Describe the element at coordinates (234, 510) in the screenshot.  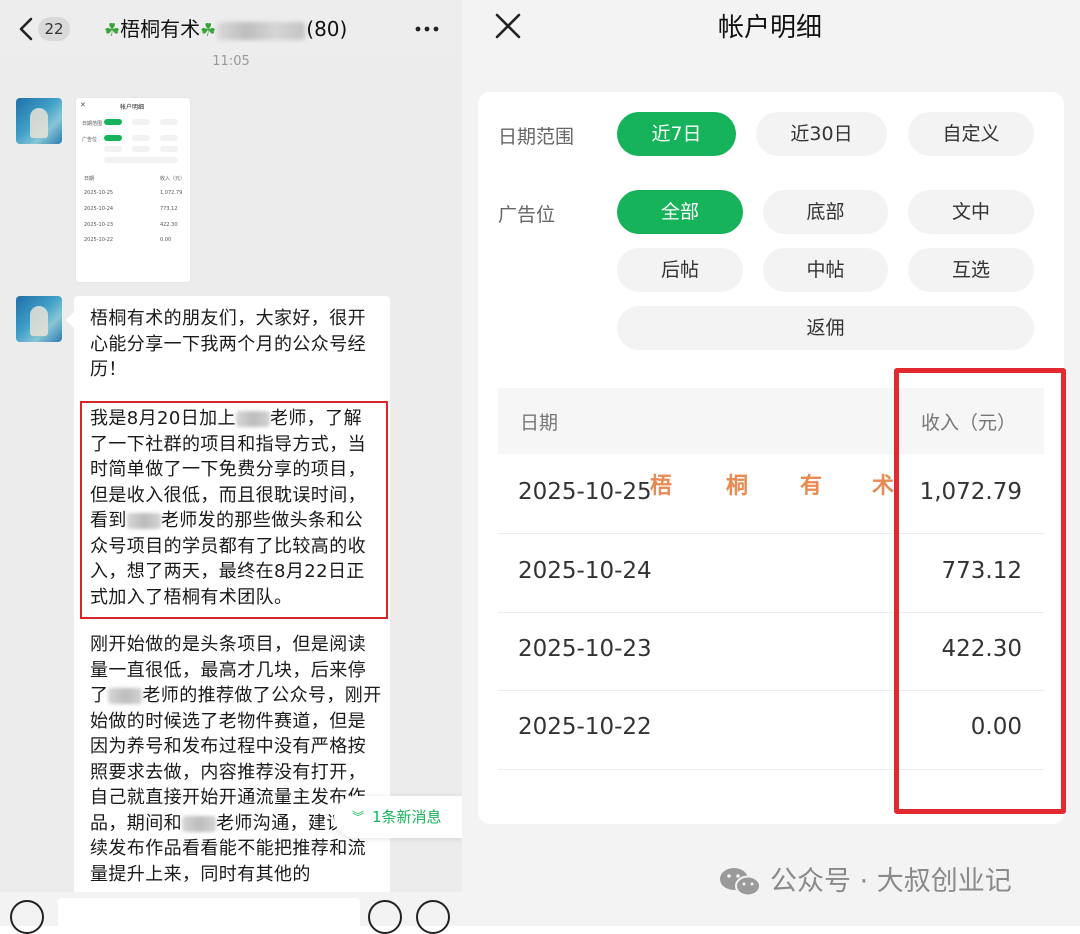
I see `highlight-frame` at that location.